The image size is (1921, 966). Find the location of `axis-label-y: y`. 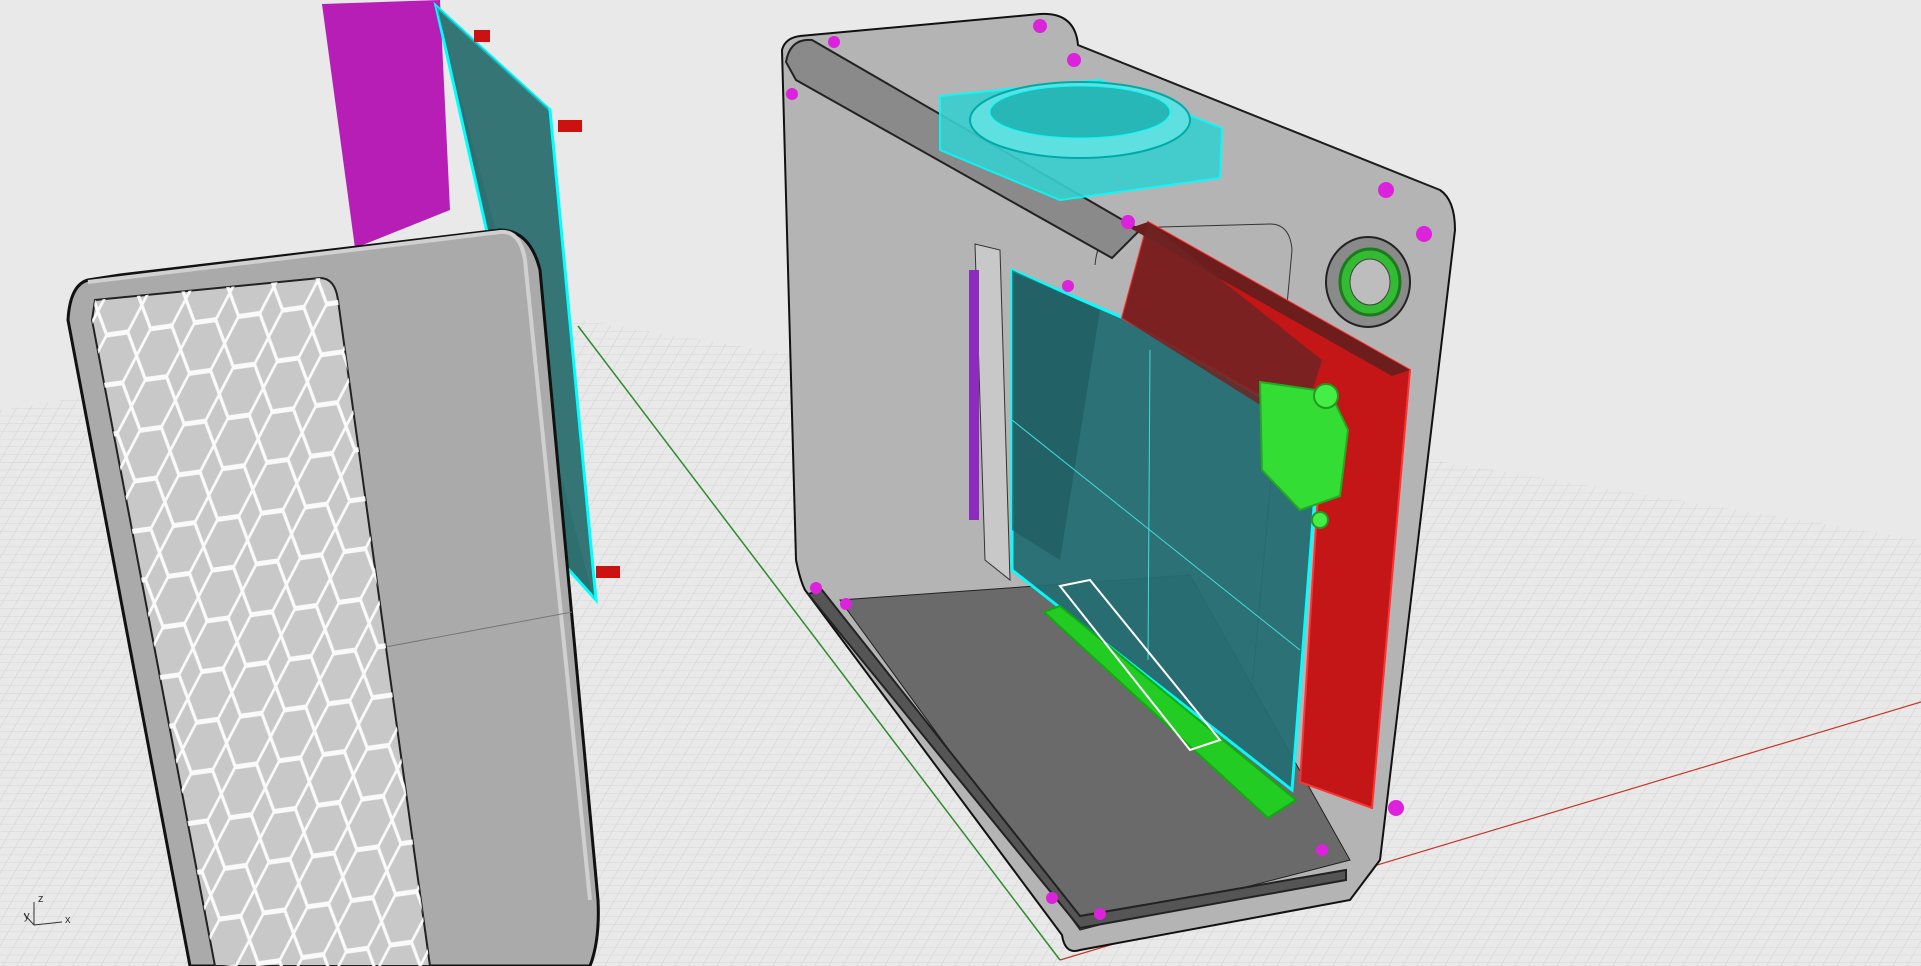

axis-label-y: y is located at coordinates (27, 916).